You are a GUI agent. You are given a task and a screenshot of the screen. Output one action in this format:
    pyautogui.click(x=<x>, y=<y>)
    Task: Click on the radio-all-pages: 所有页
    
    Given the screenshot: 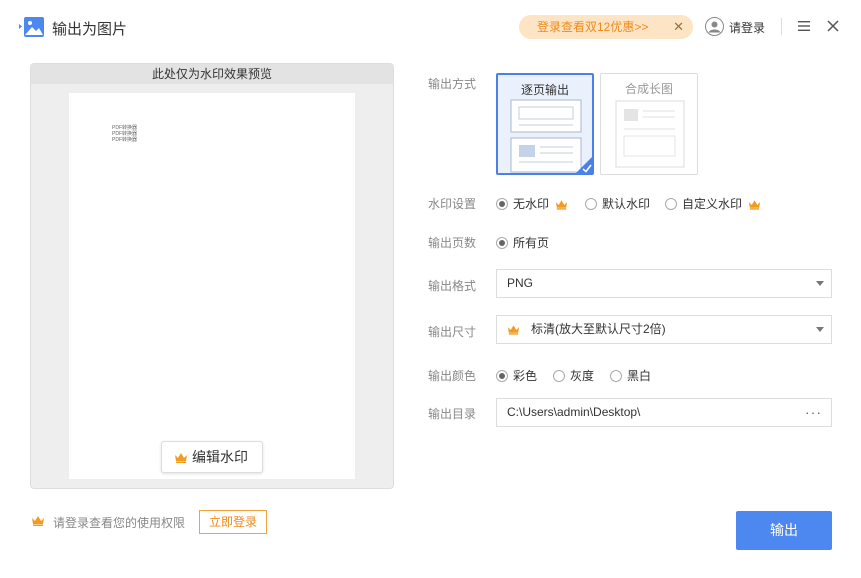 What is the action you would take?
    pyautogui.click(x=522, y=242)
    